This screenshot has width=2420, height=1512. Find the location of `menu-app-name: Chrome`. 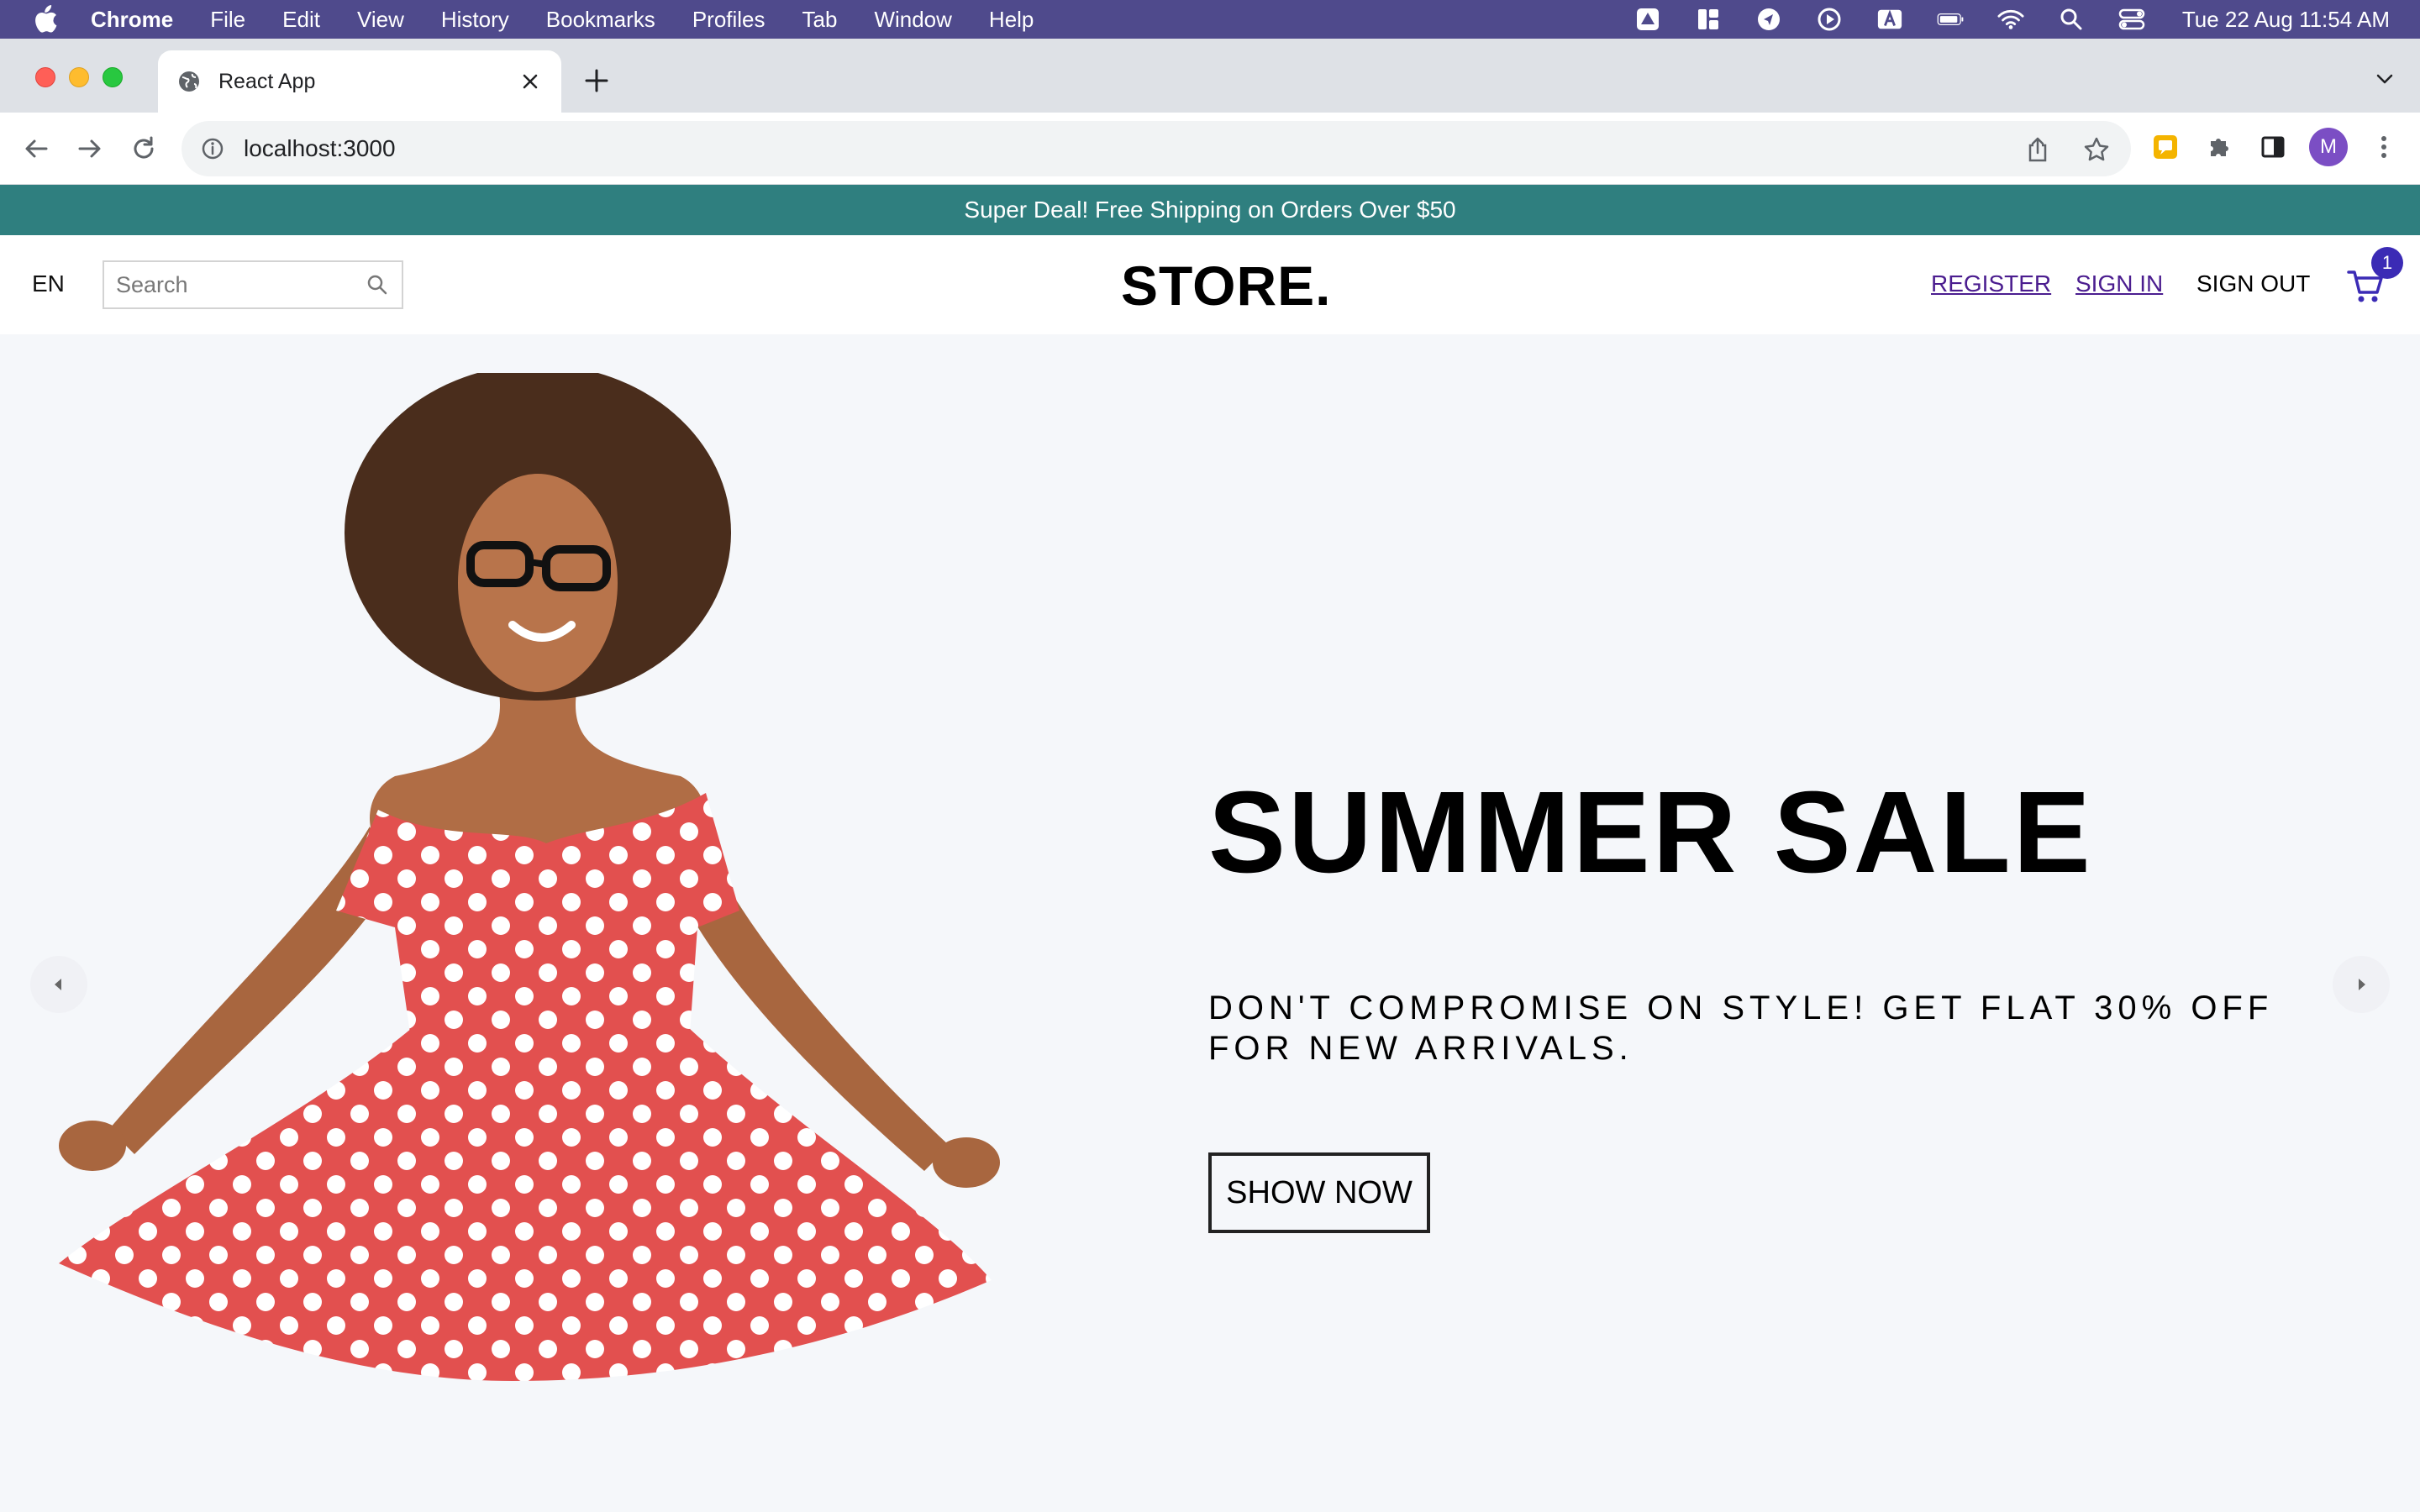

menu-app-name: Chrome is located at coordinates (132, 20).